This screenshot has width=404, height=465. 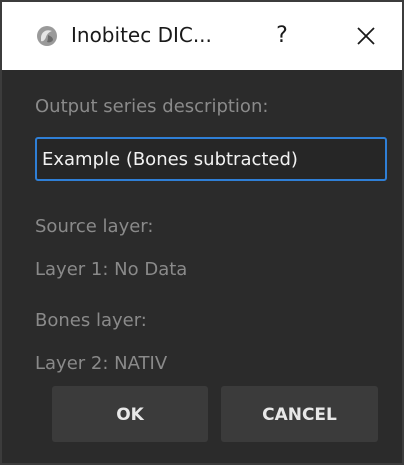 I want to click on help-button: ?, so click(x=282, y=36).